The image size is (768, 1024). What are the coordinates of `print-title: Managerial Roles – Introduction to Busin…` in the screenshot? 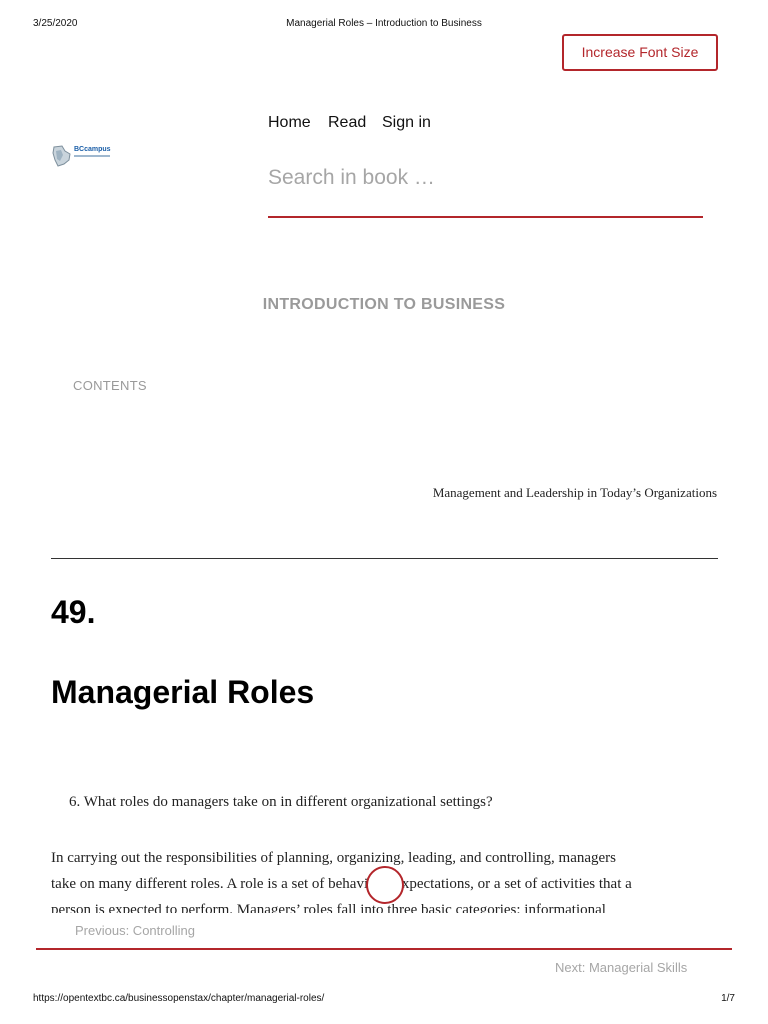 It's located at (384, 23).